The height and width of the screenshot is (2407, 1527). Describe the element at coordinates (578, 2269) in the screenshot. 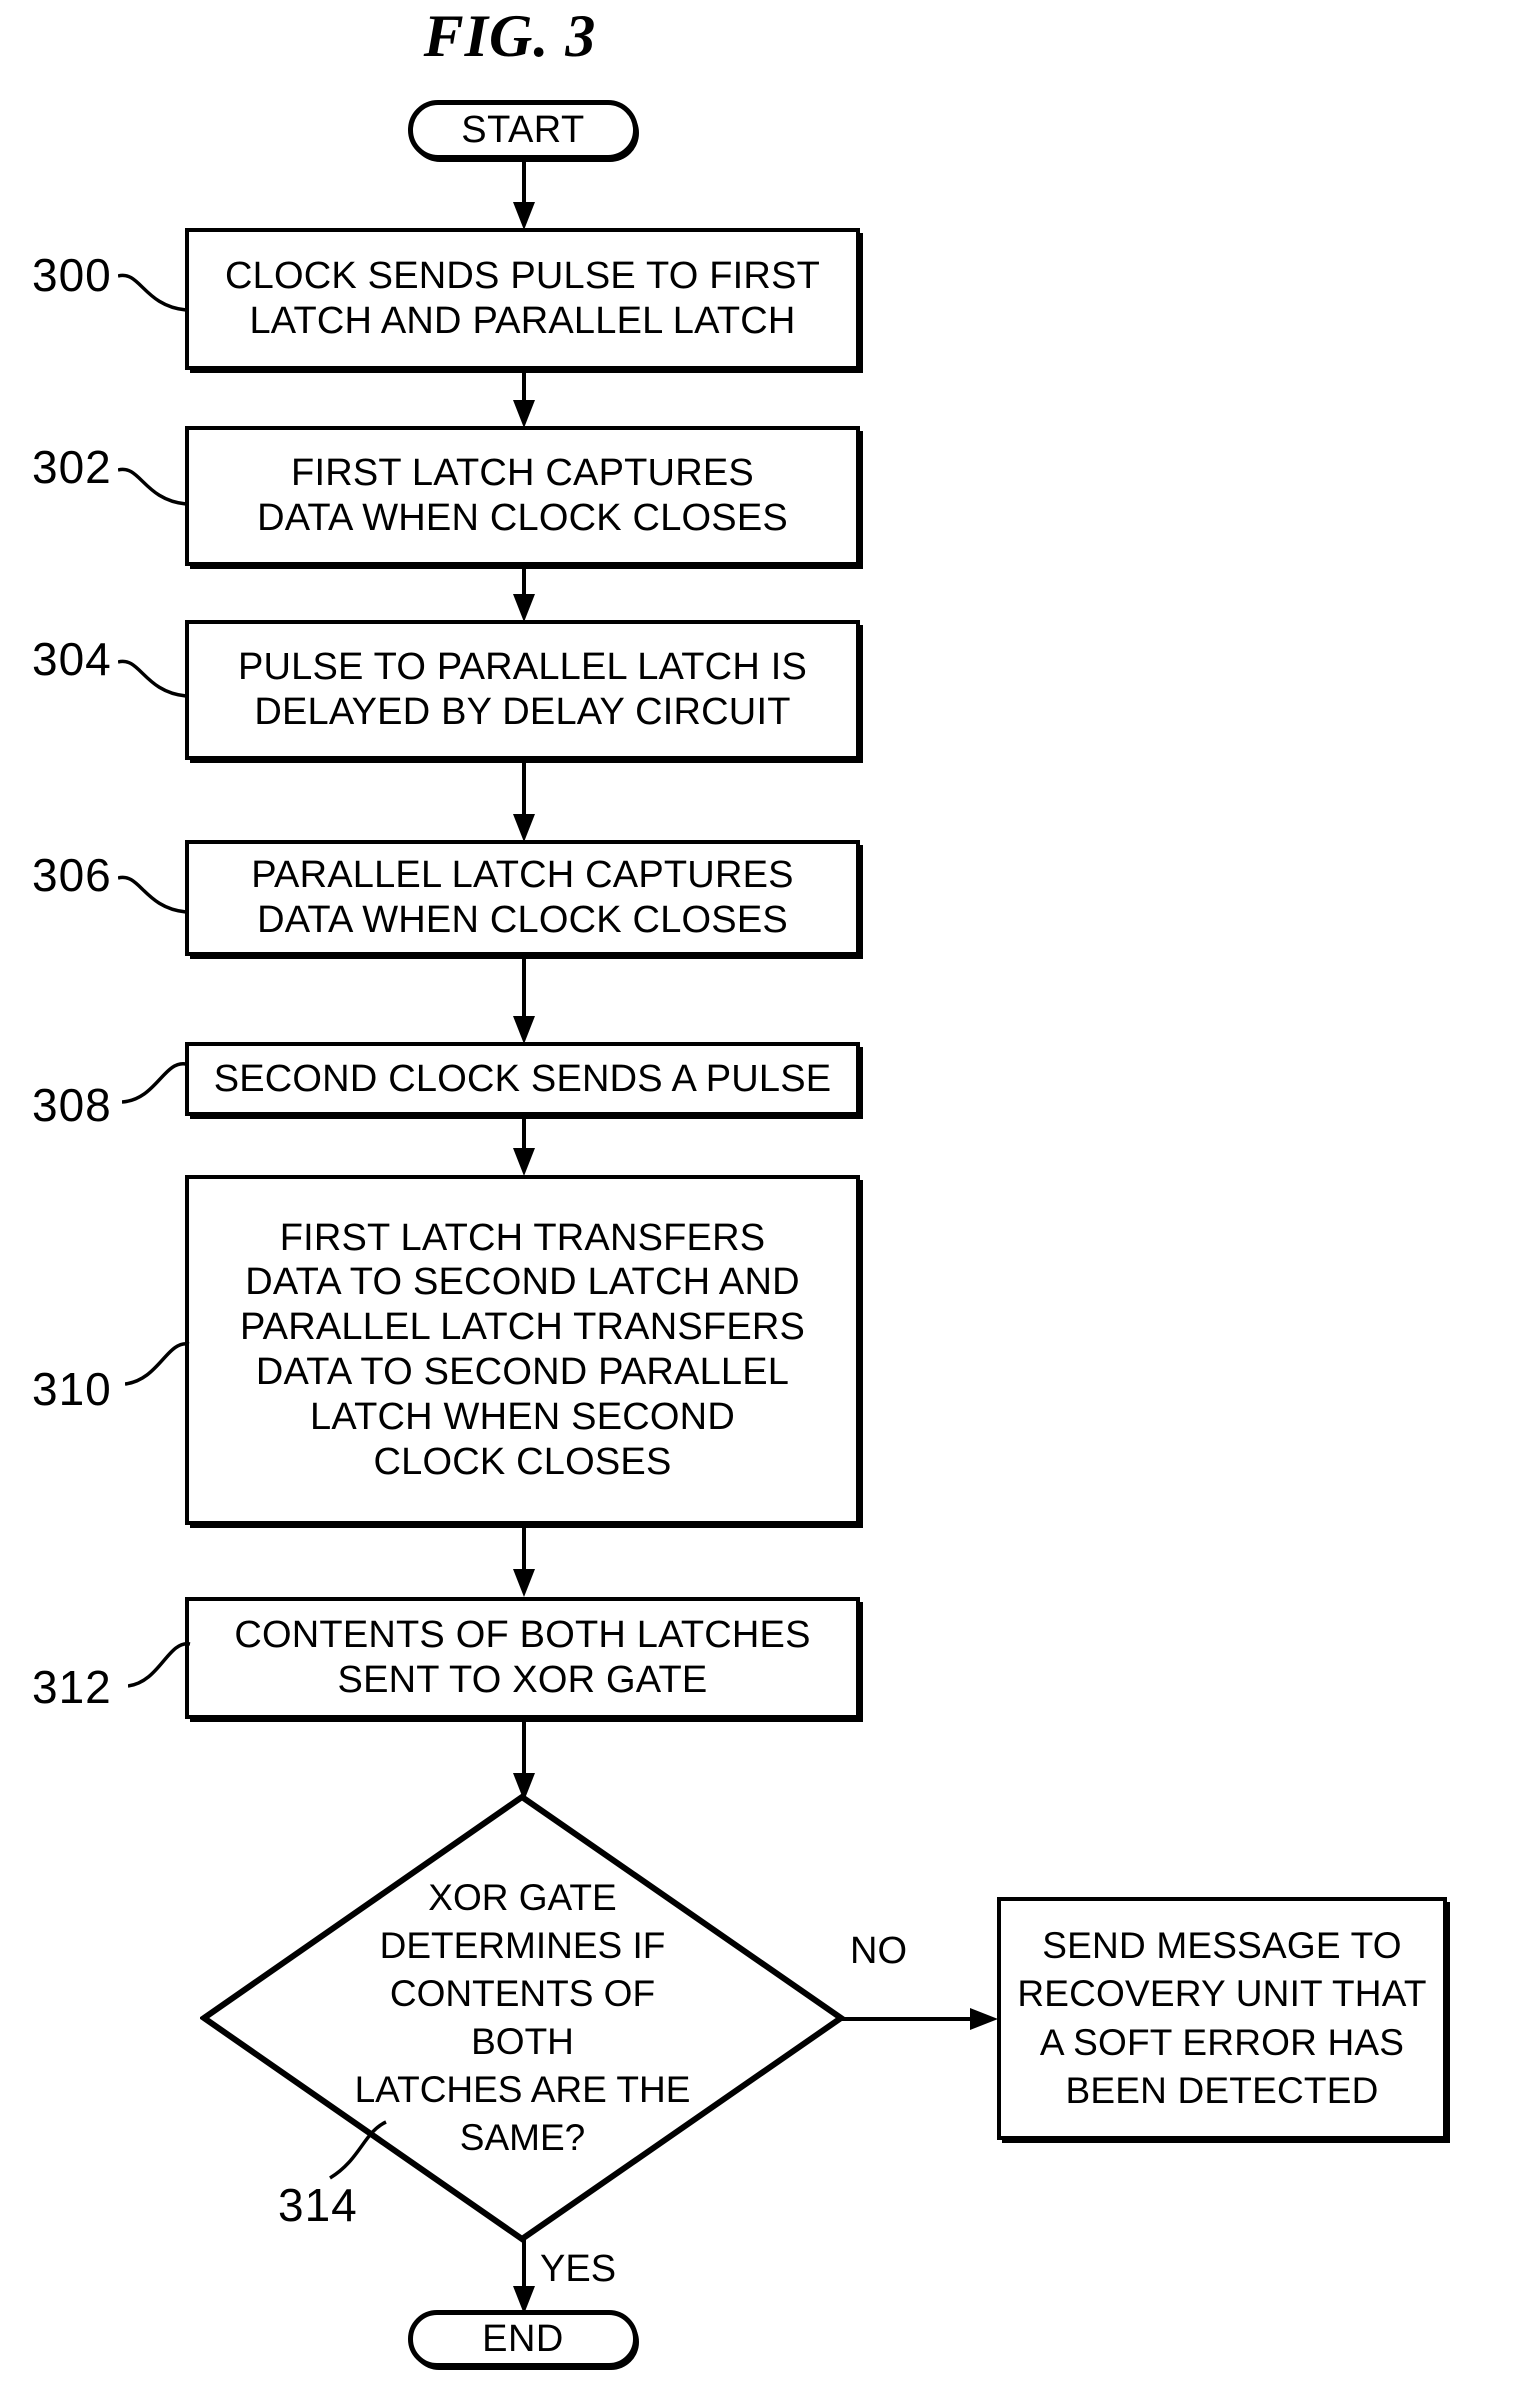

I see `branch-label-yes: YES` at that location.